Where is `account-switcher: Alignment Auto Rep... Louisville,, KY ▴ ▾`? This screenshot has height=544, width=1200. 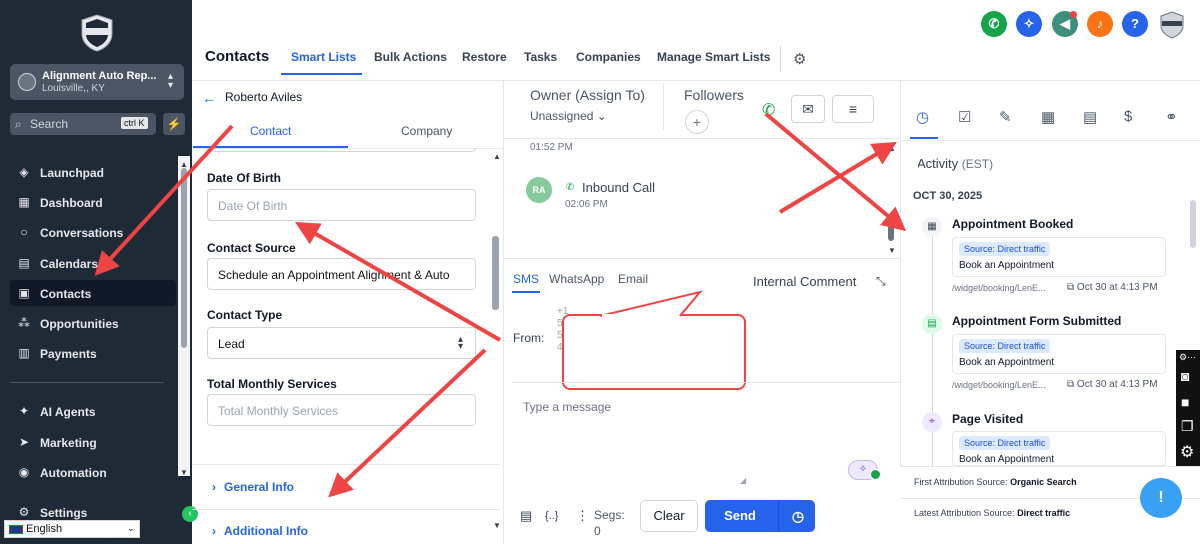 account-switcher: Alignment Auto Rep... Louisville,, KY ▴ ▾ is located at coordinates (97, 82).